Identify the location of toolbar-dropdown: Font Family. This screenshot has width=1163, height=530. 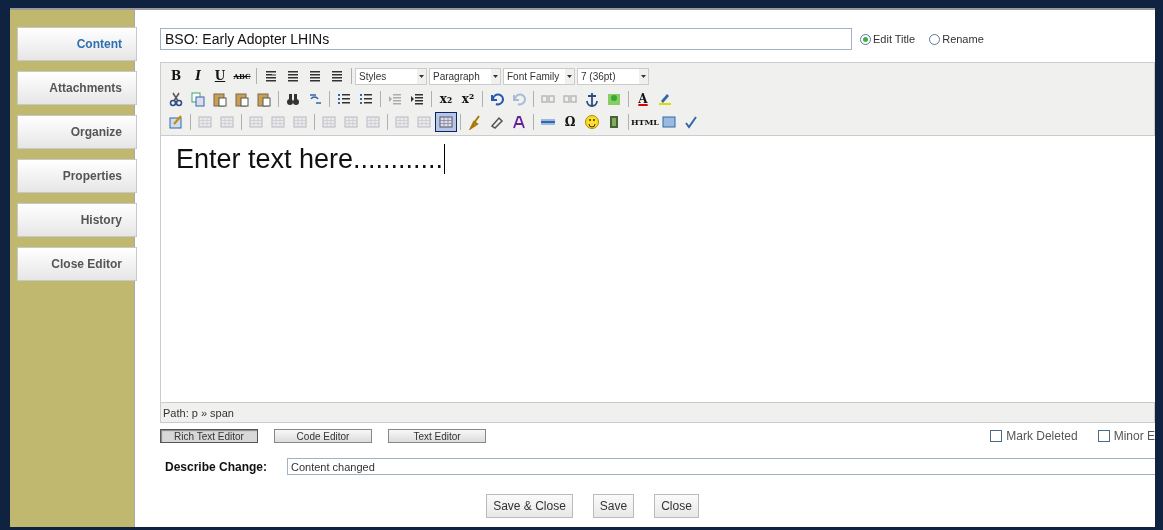
(539, 76).